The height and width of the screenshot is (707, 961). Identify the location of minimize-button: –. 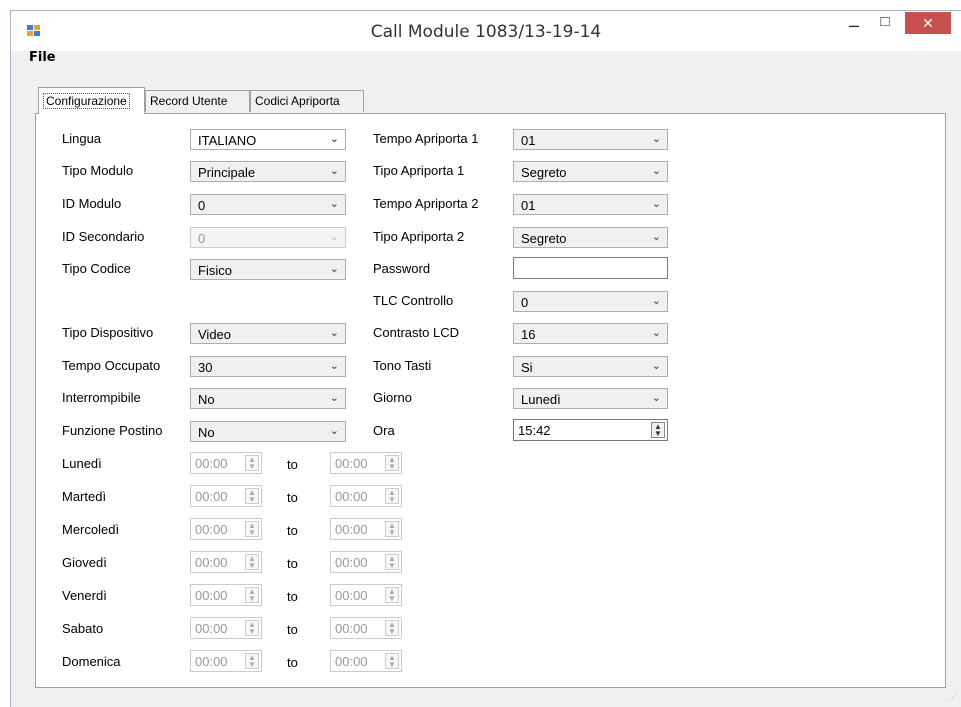
(854, 26).